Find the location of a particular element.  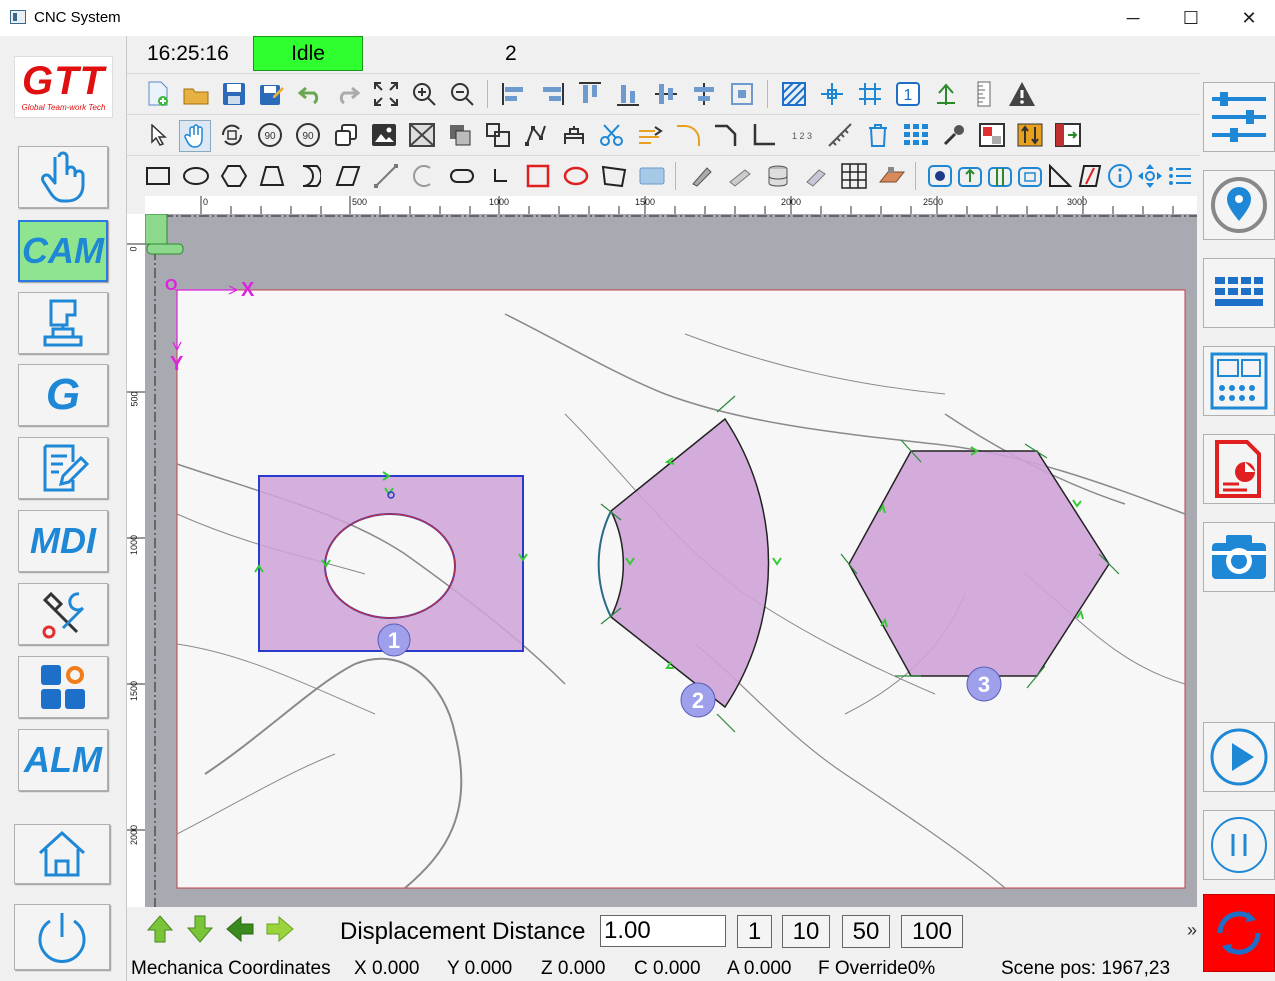

split-path-icon is located at coordinates (1000, 176).